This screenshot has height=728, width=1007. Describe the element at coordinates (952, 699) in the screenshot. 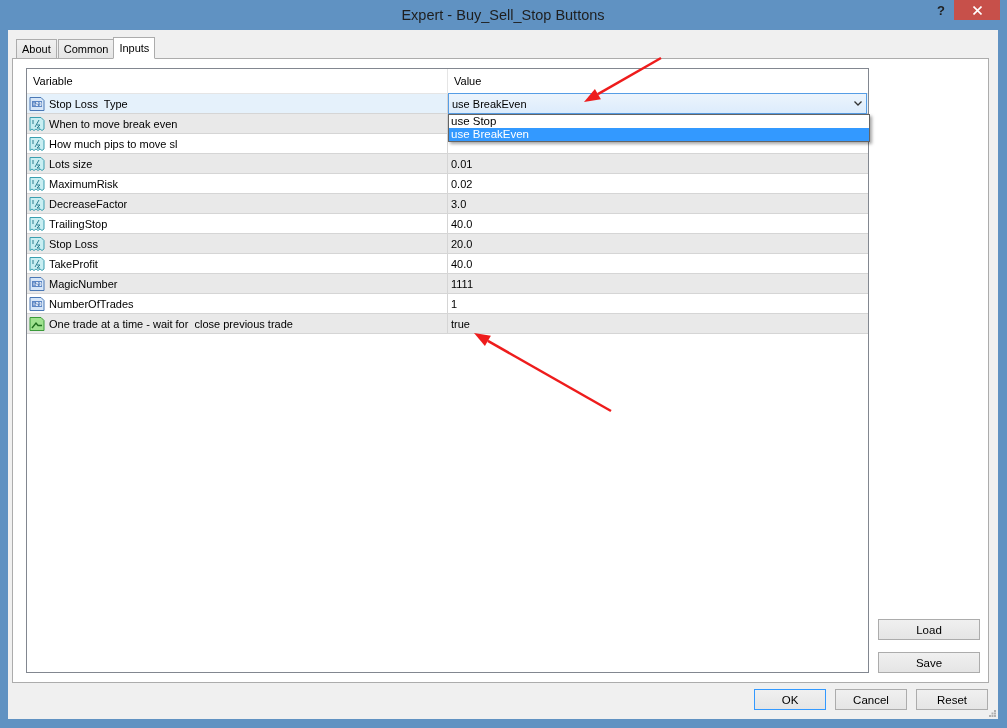

I see `dialog-button: Reset` at that location.